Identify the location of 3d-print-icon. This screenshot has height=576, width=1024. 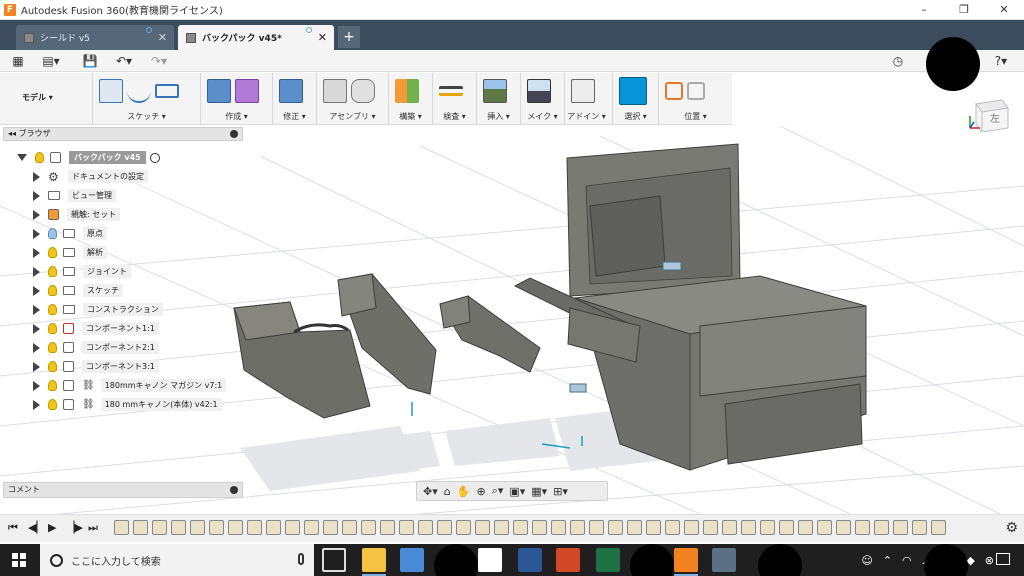
(539, 91).